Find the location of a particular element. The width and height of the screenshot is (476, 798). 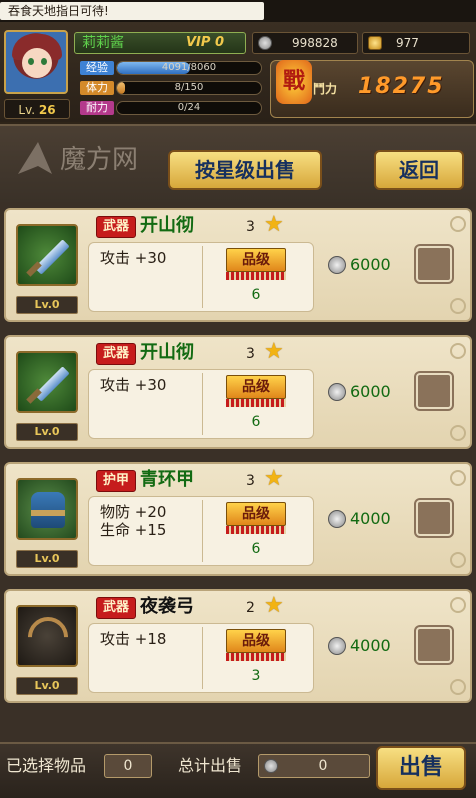

armor-icon is located at coordinates (47, 509).